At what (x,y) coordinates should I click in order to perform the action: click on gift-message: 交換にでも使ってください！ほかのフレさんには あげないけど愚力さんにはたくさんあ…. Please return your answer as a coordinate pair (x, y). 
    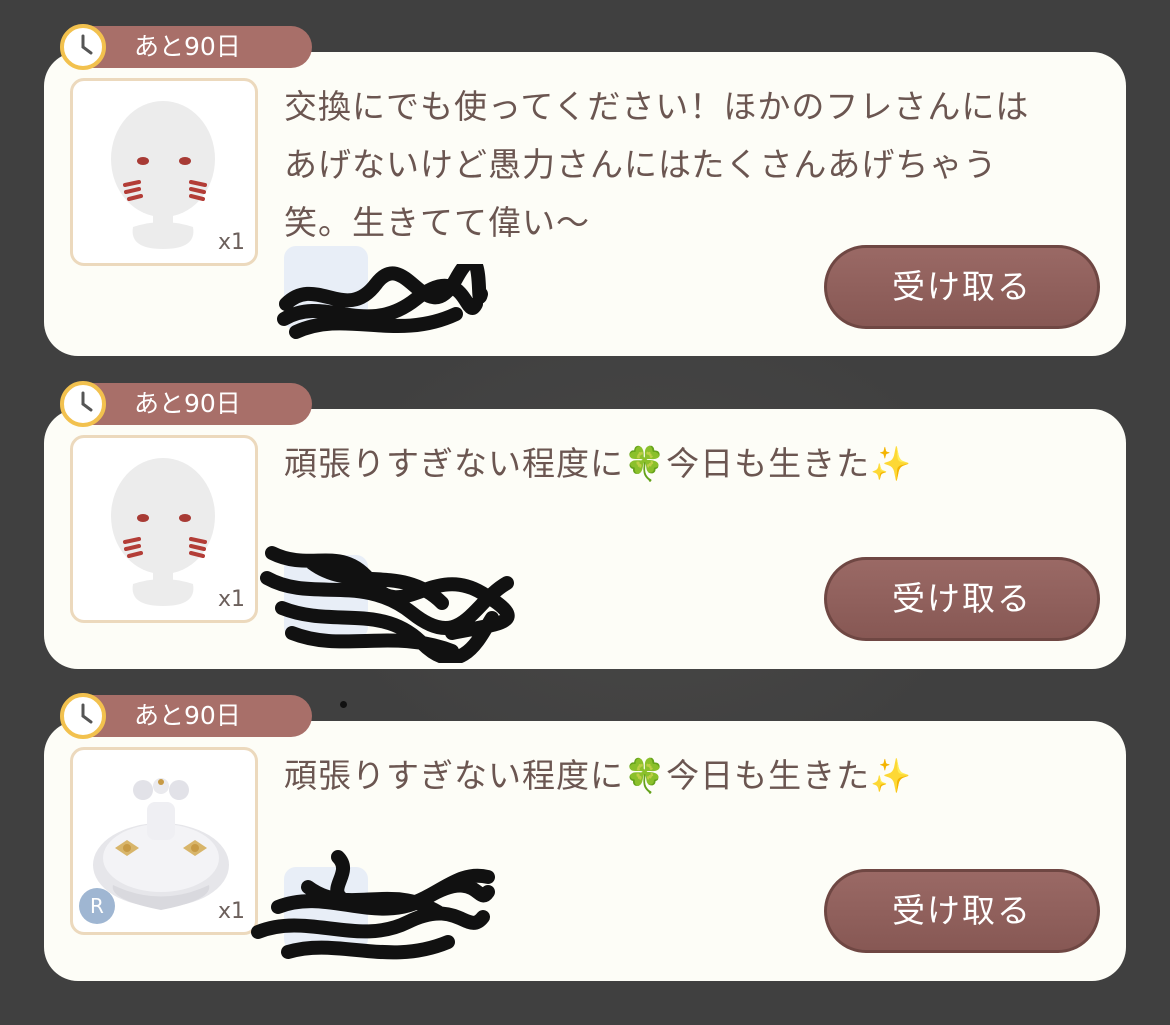
    Looking at the image, I should click on (657, 164).